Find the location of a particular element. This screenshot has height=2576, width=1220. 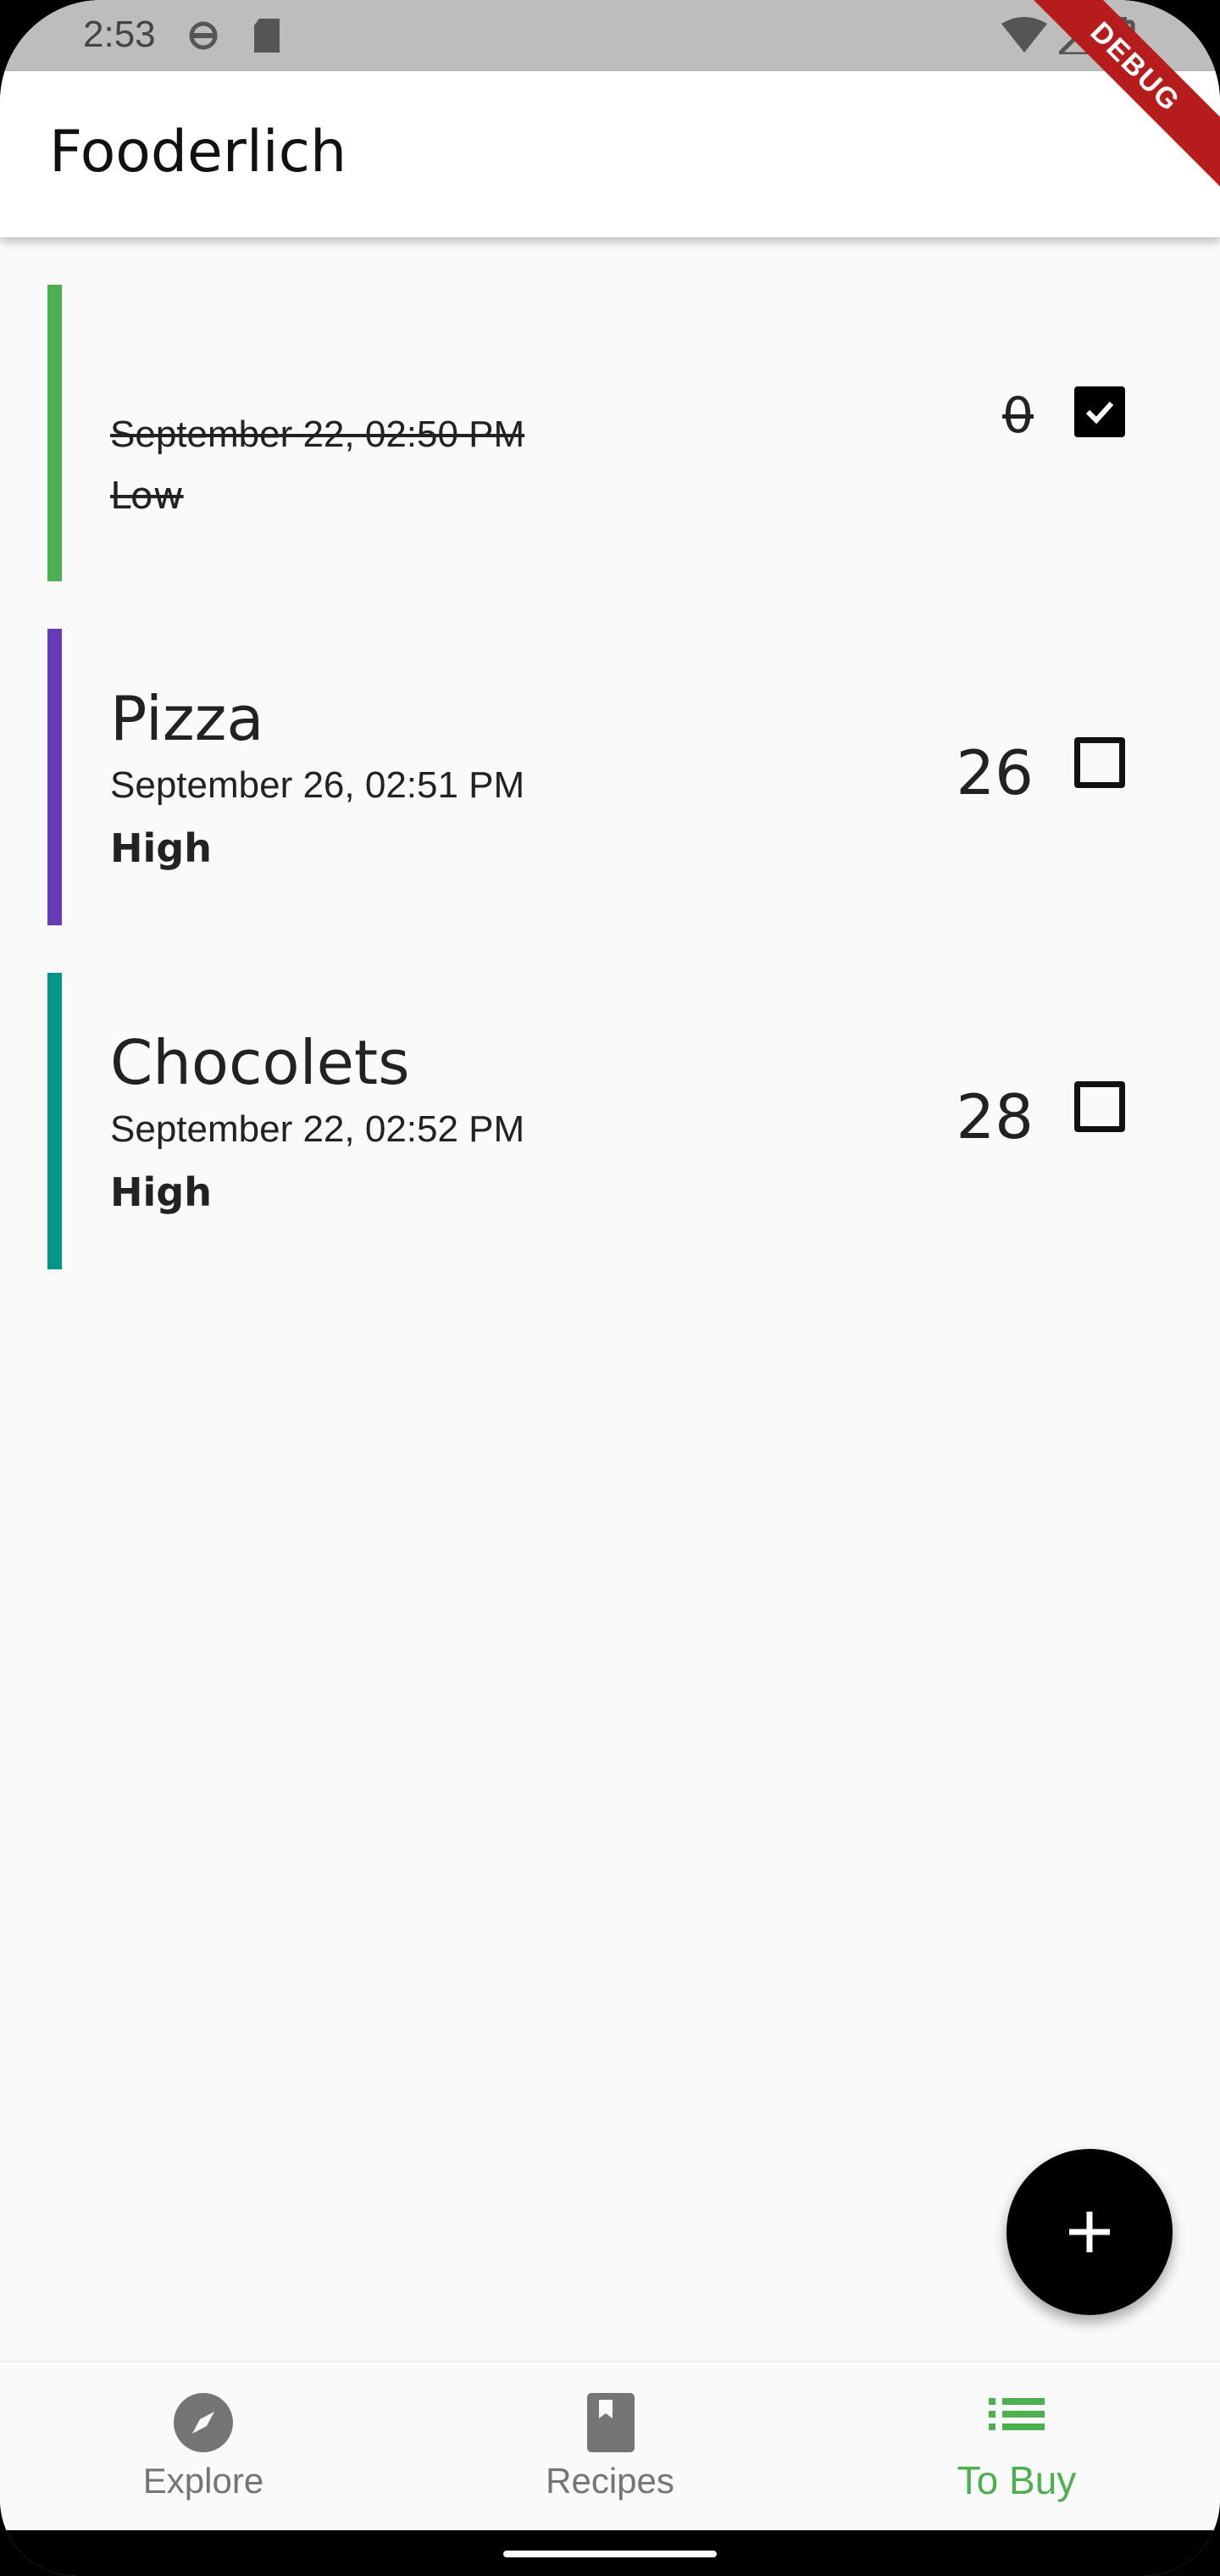

nav-recipes: Recipes is located at coordinates (610, 2447).